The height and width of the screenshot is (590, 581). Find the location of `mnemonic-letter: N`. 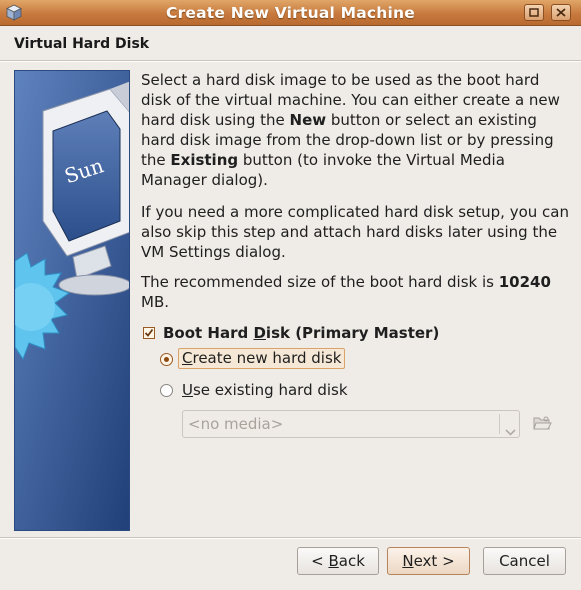

mnemonic-letter: N is located at coordinates (408, 561).